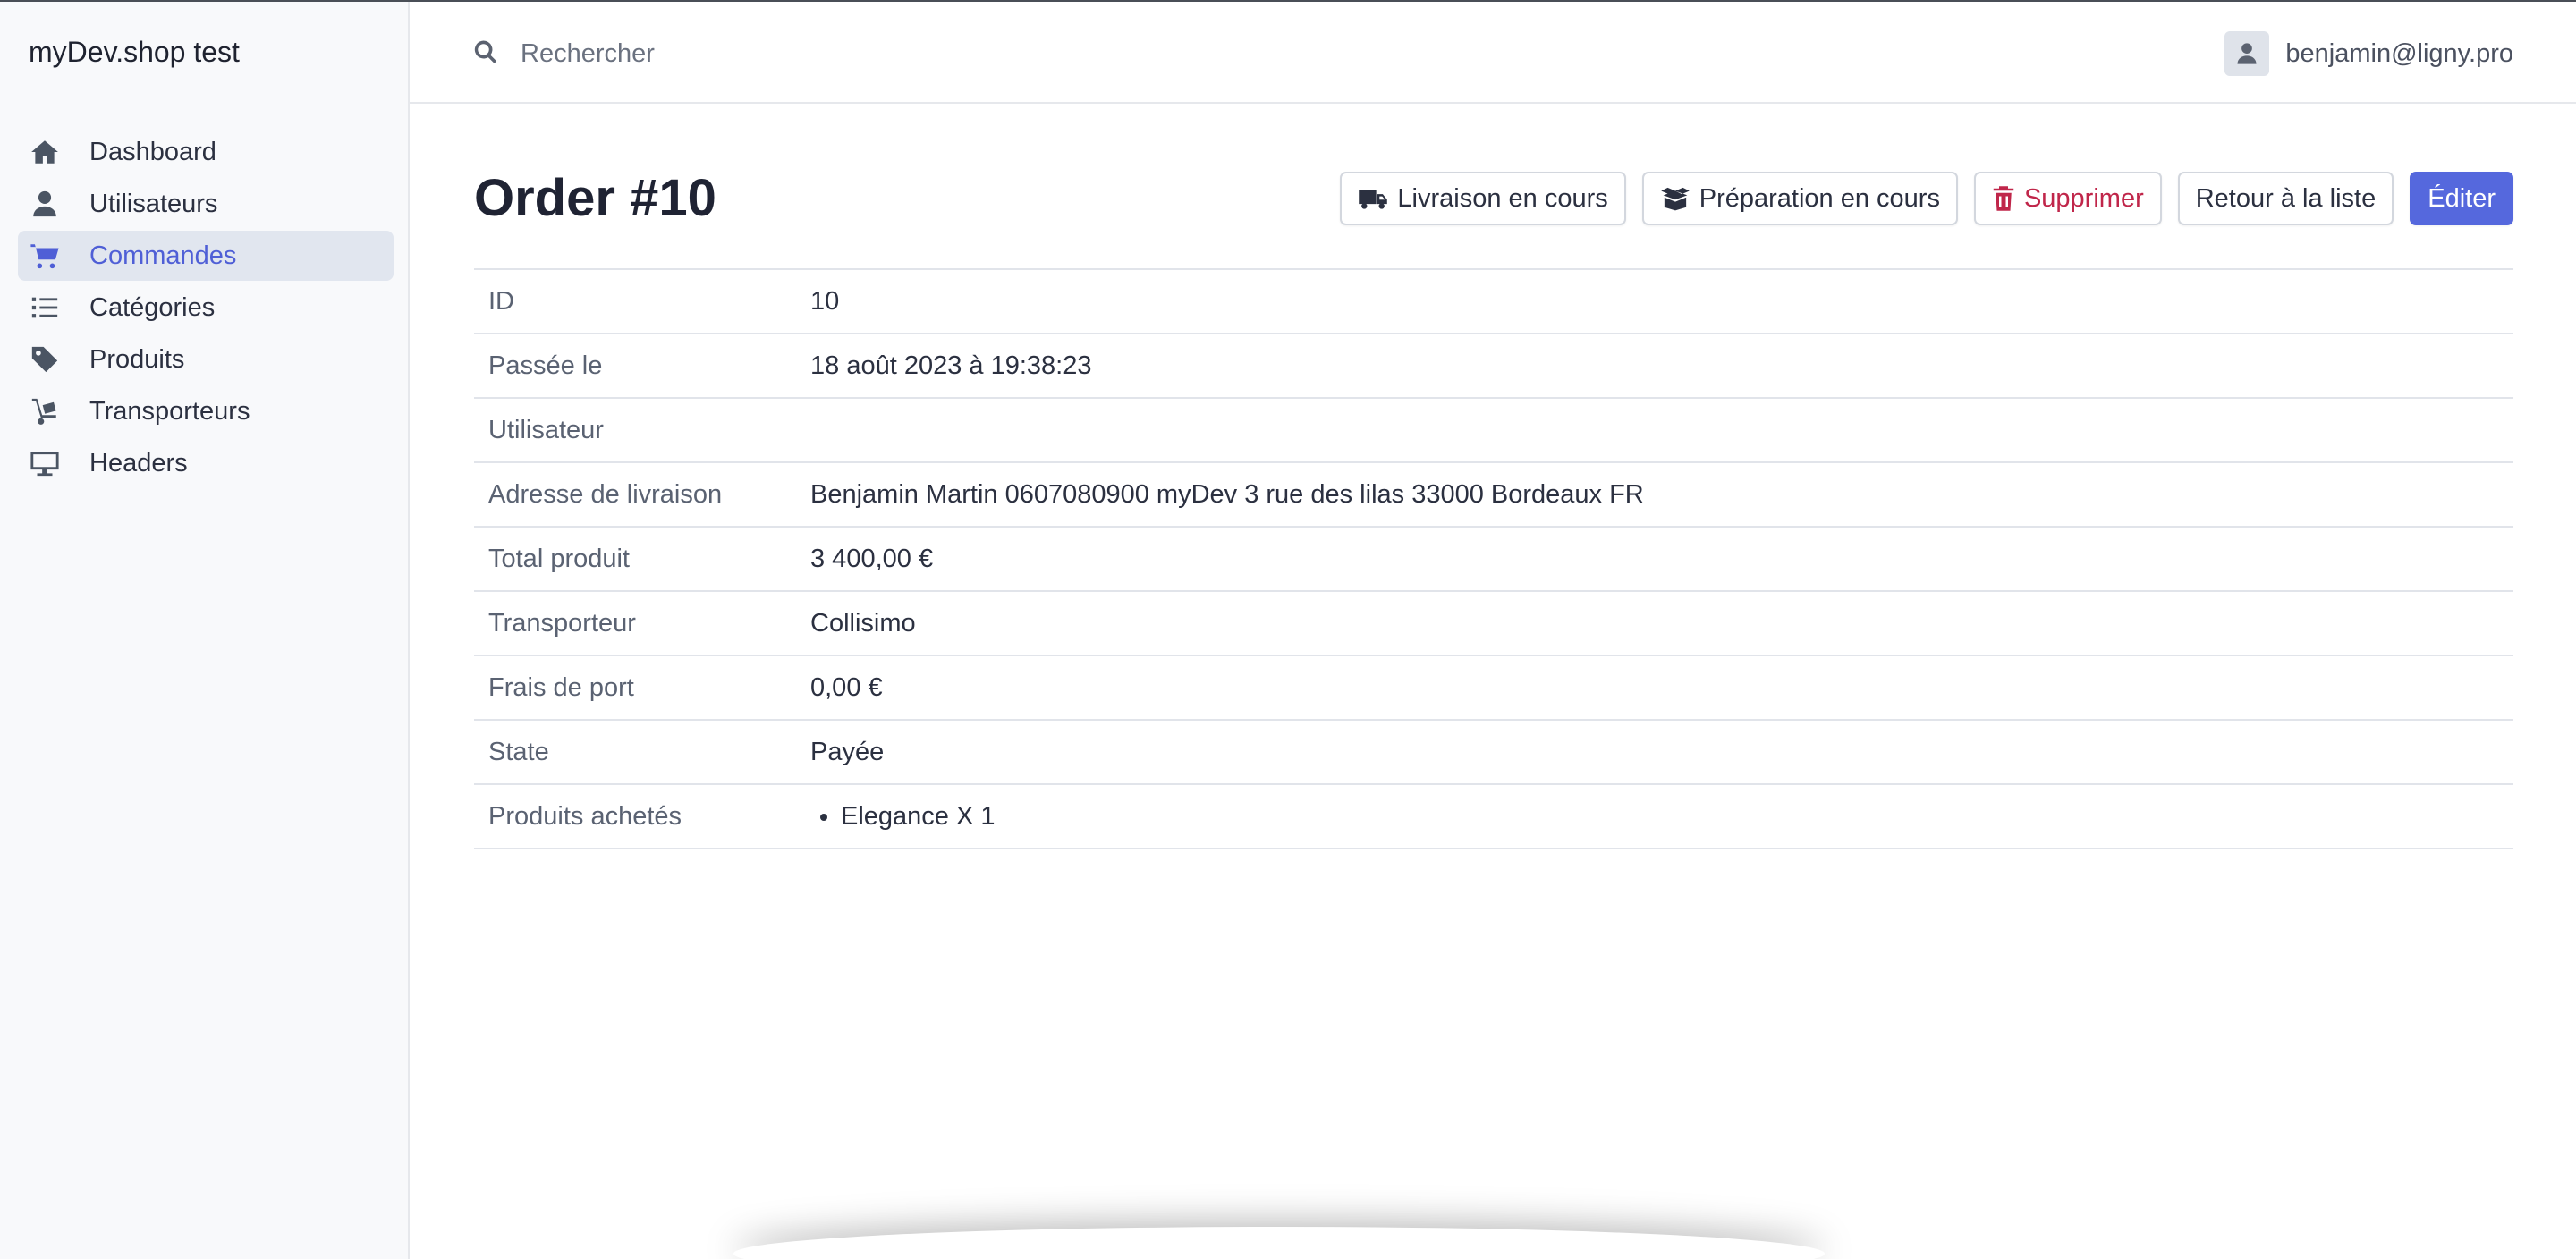 This screenshot has height=1259, width=2576. What do you see at coordinates (561, 687) in the screenshot?
I see `field-label: Frais de port` at bounding box center [561, 687].